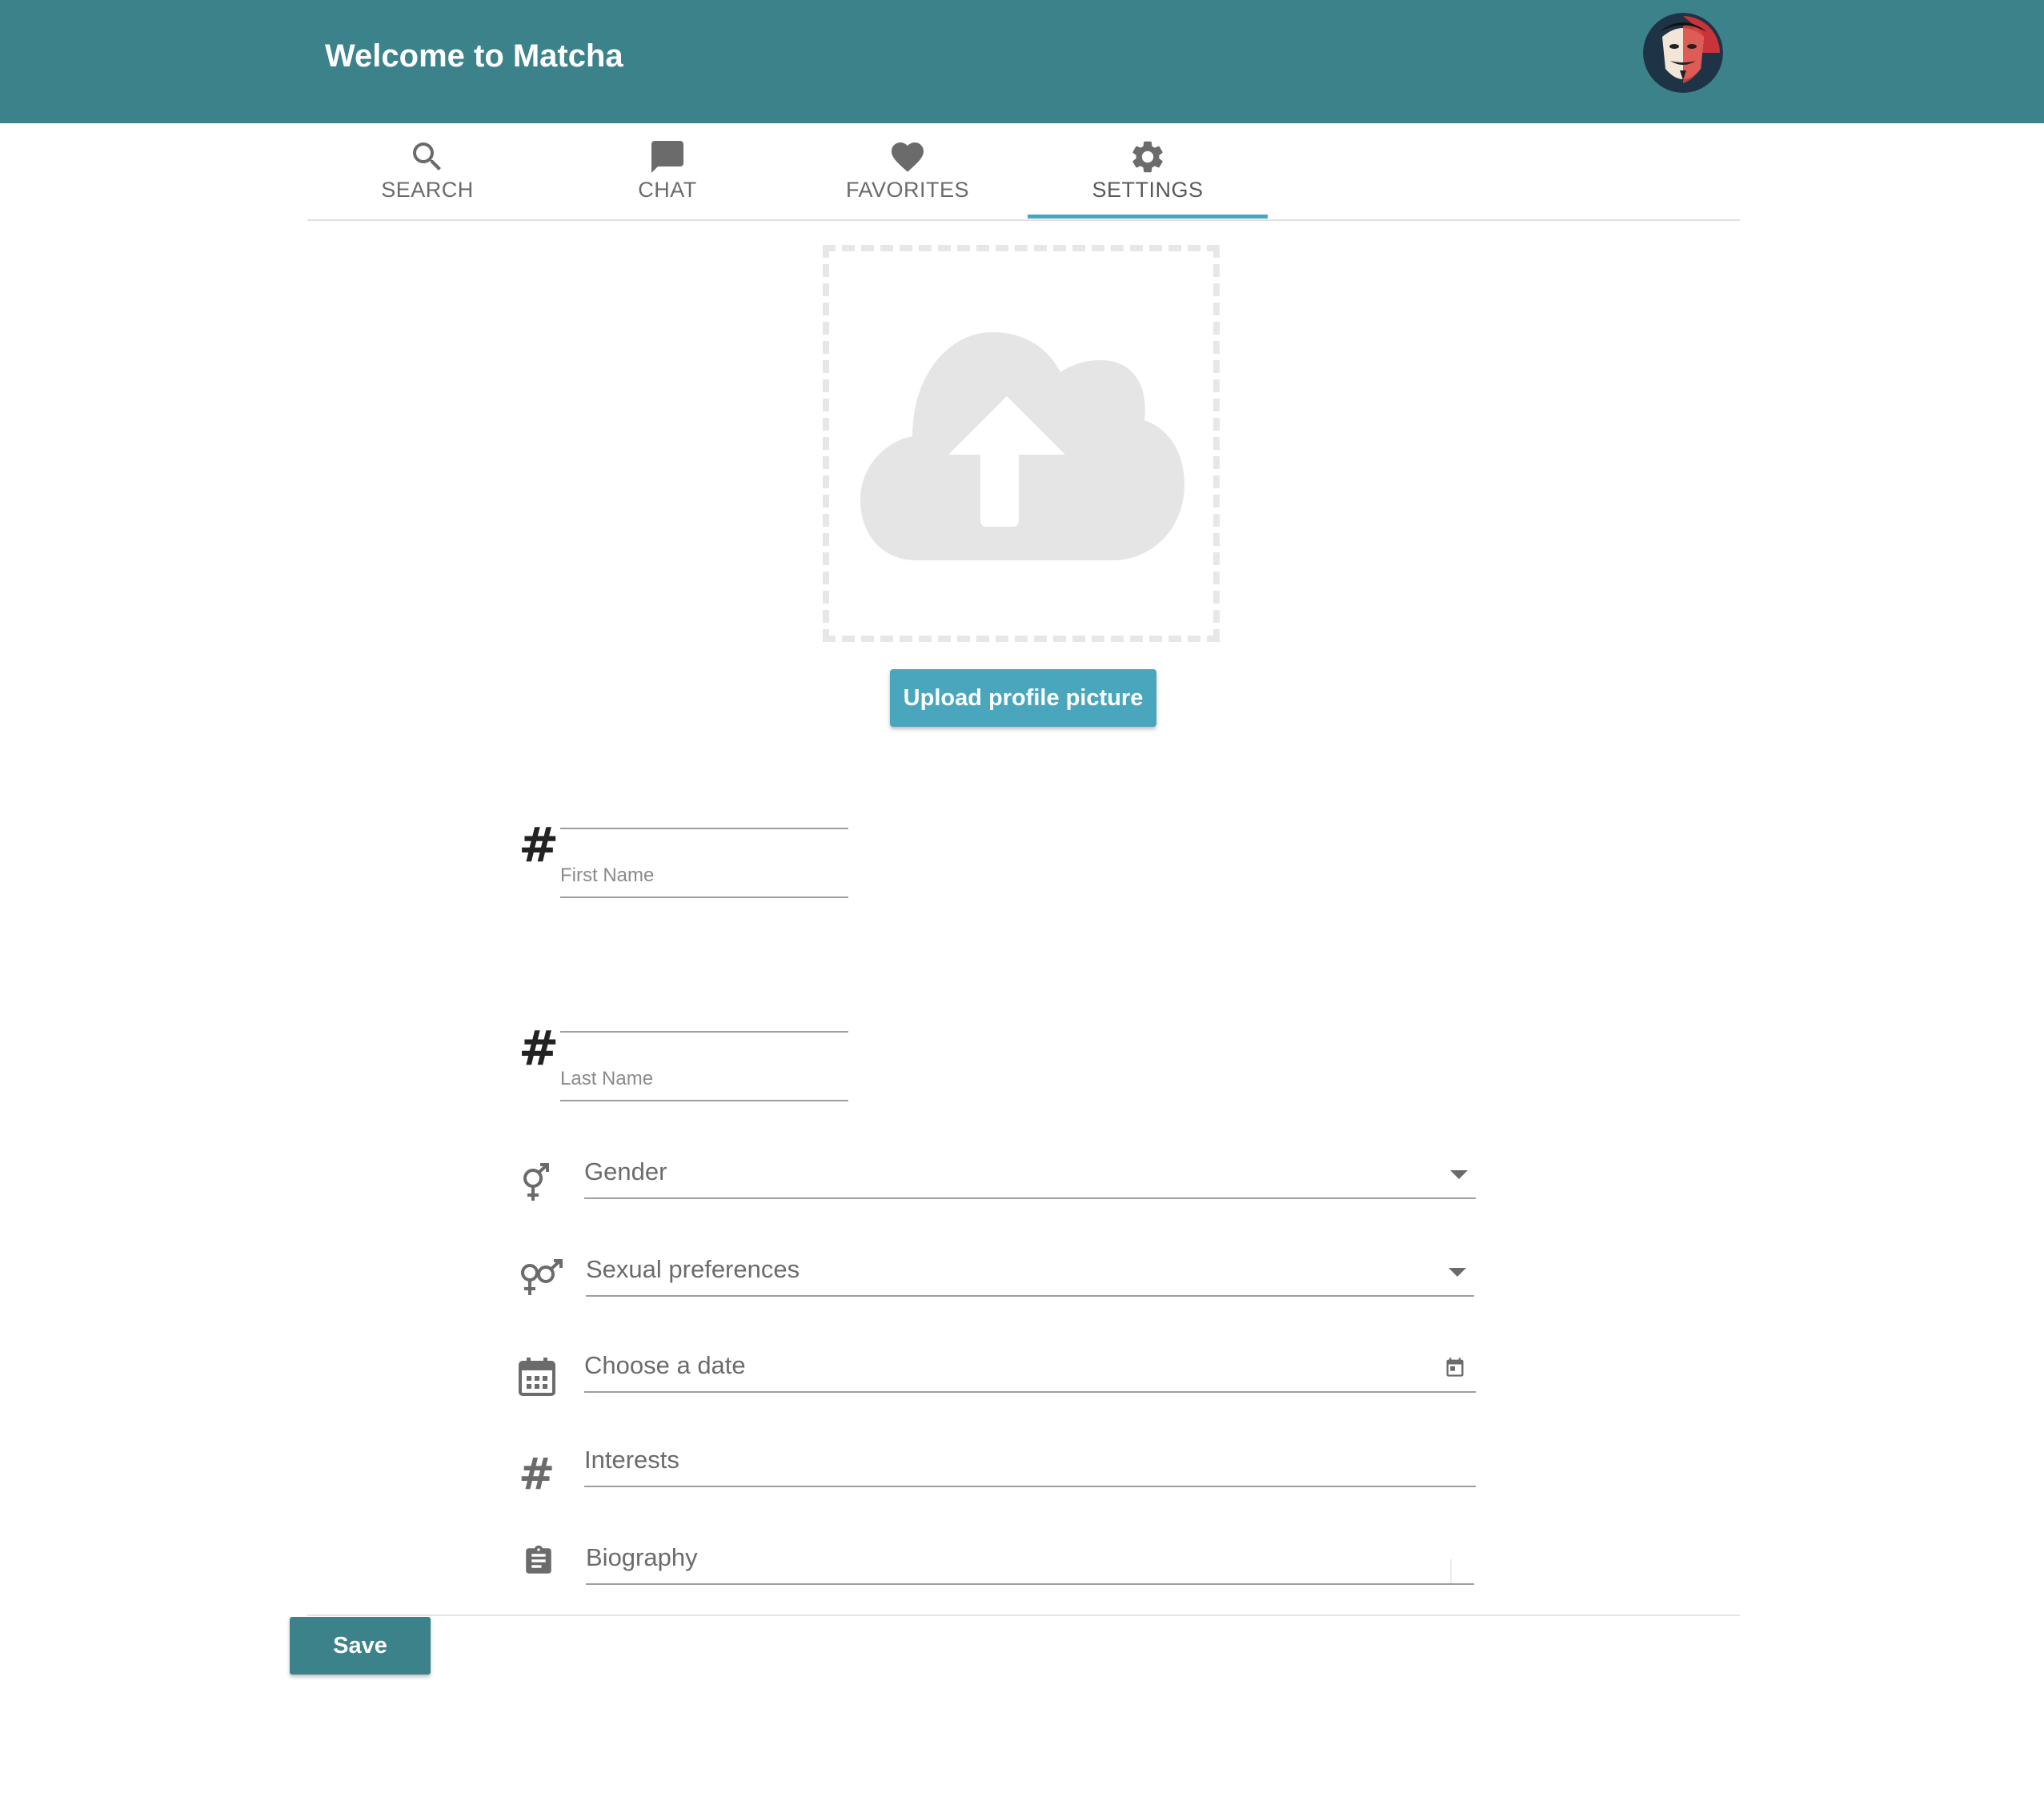  What do you see at coordinates (1462, 1571) in the screenshot?
I see `resize-handle` at bounding box center [1462, 1571].